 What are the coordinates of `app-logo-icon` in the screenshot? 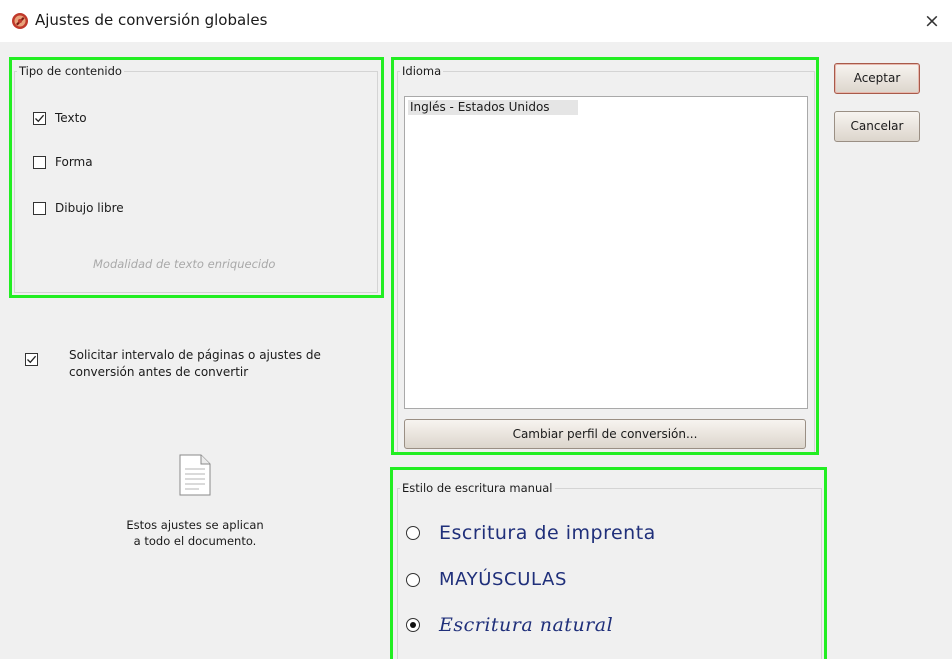 It's located at (20, 21).